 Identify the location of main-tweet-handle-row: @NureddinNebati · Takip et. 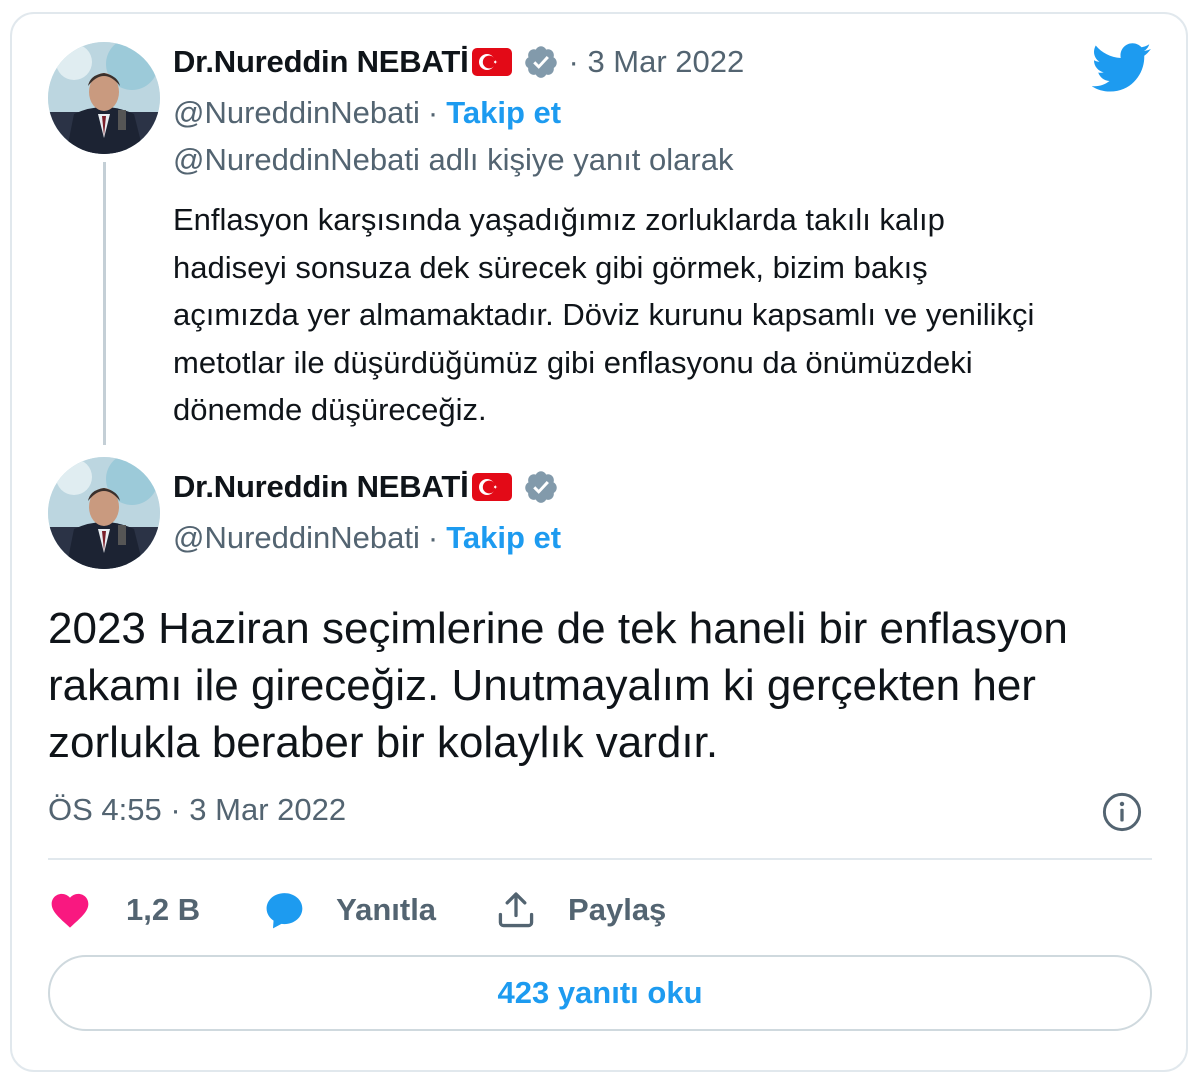
(367, 538).